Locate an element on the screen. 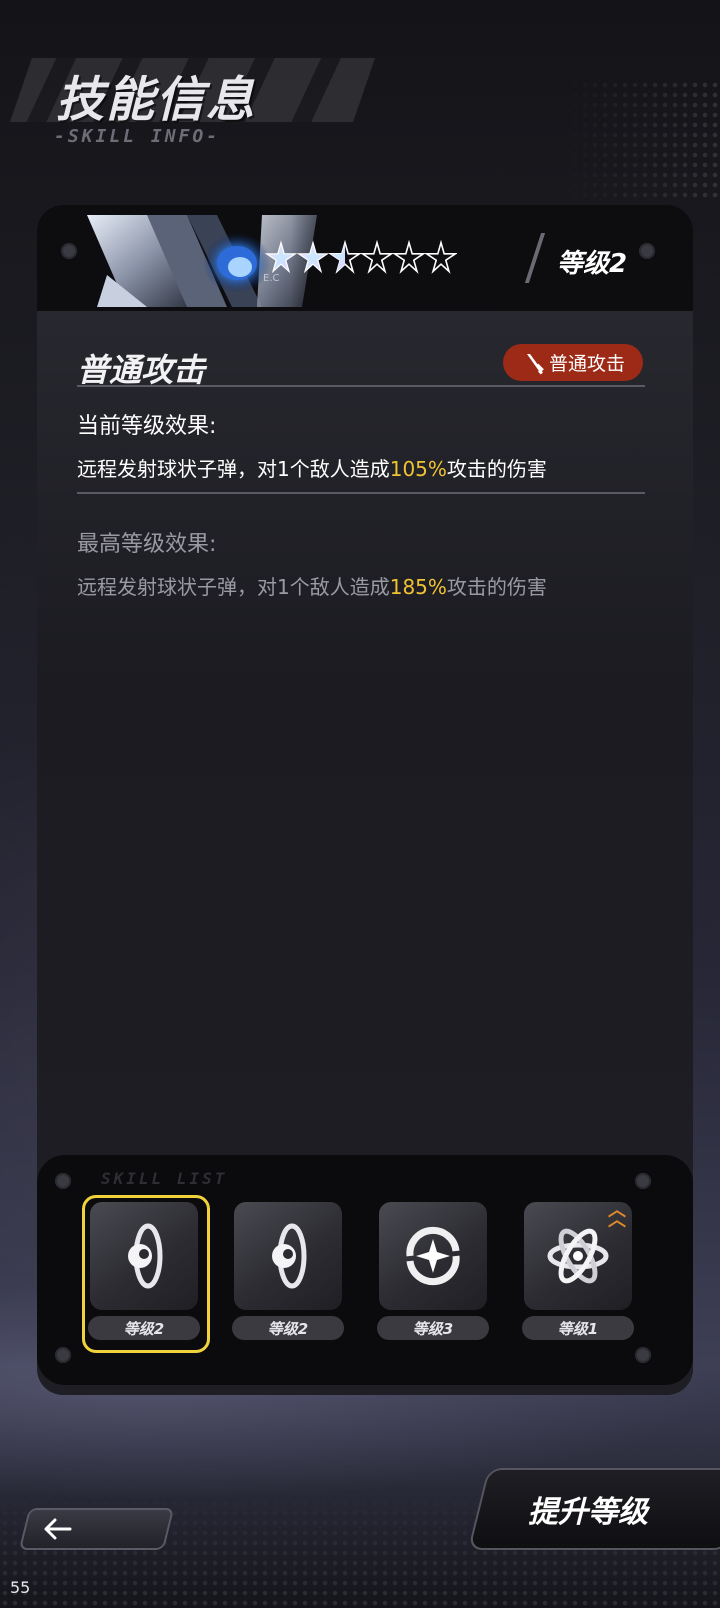  current-effect-value: 105% is located at coordinates (418, 469).